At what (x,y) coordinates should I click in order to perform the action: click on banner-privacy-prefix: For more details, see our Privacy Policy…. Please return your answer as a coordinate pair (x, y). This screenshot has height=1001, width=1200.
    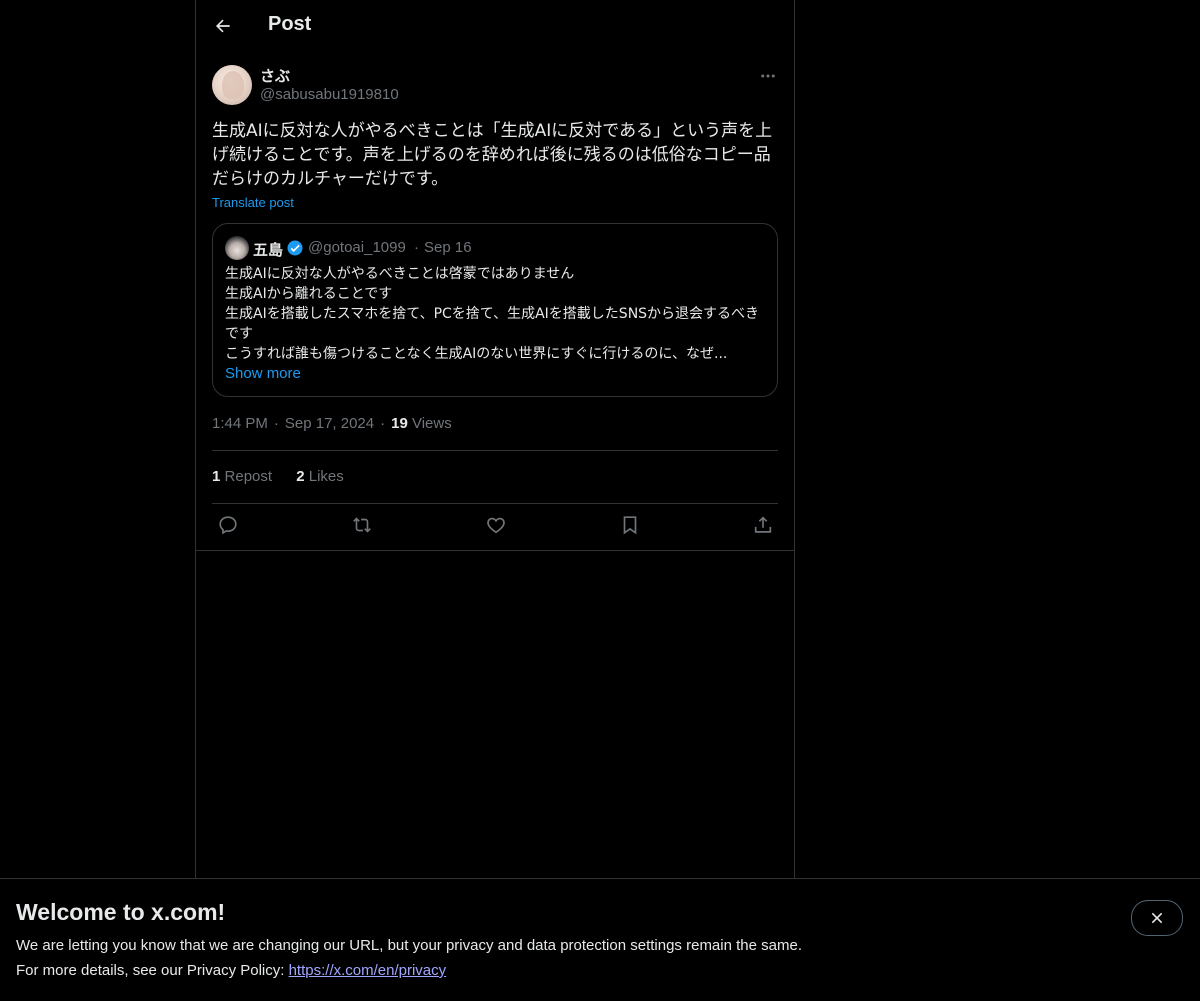
    Looking at the image, I should click on (152, 970).